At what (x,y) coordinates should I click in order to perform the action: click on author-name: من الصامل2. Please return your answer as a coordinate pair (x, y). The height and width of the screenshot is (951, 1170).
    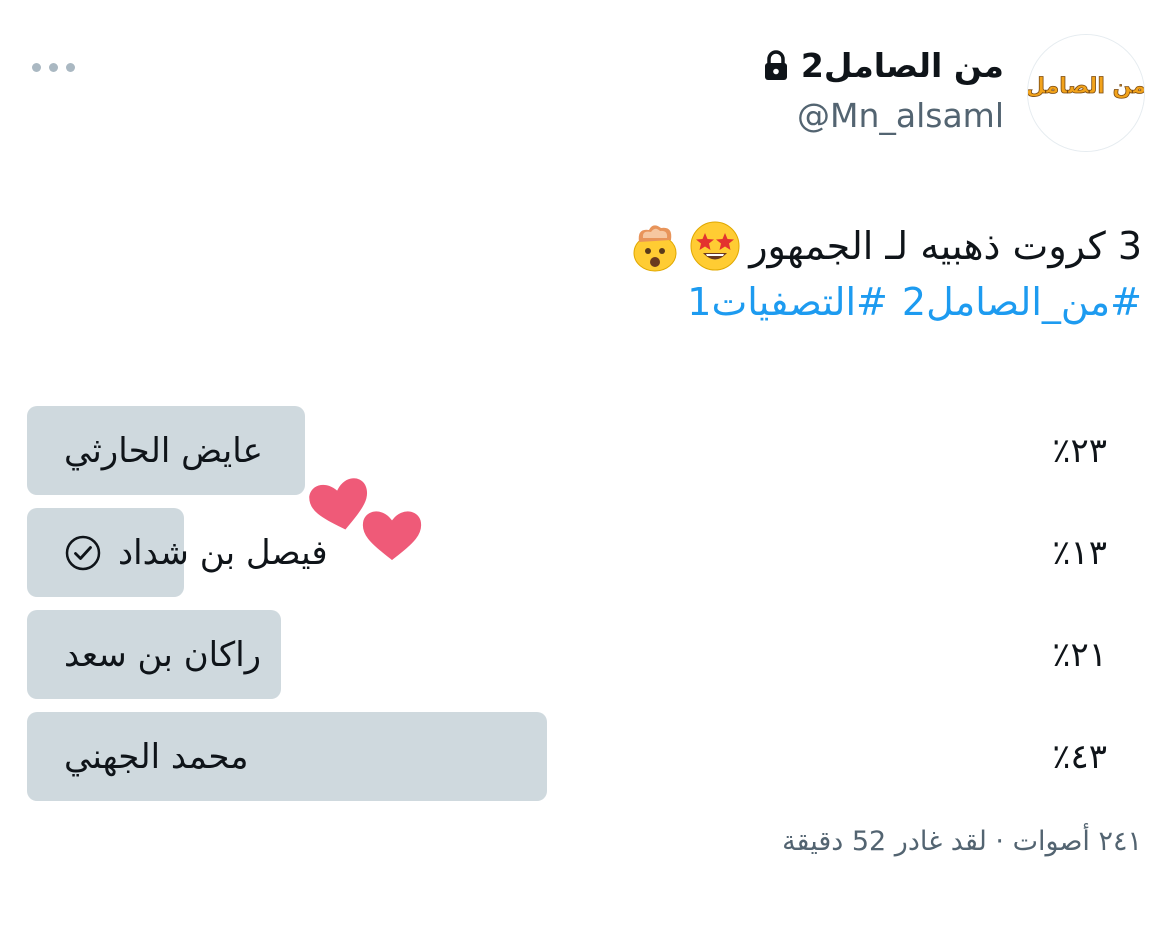
    Looking at the image, I should click on (902, 65).